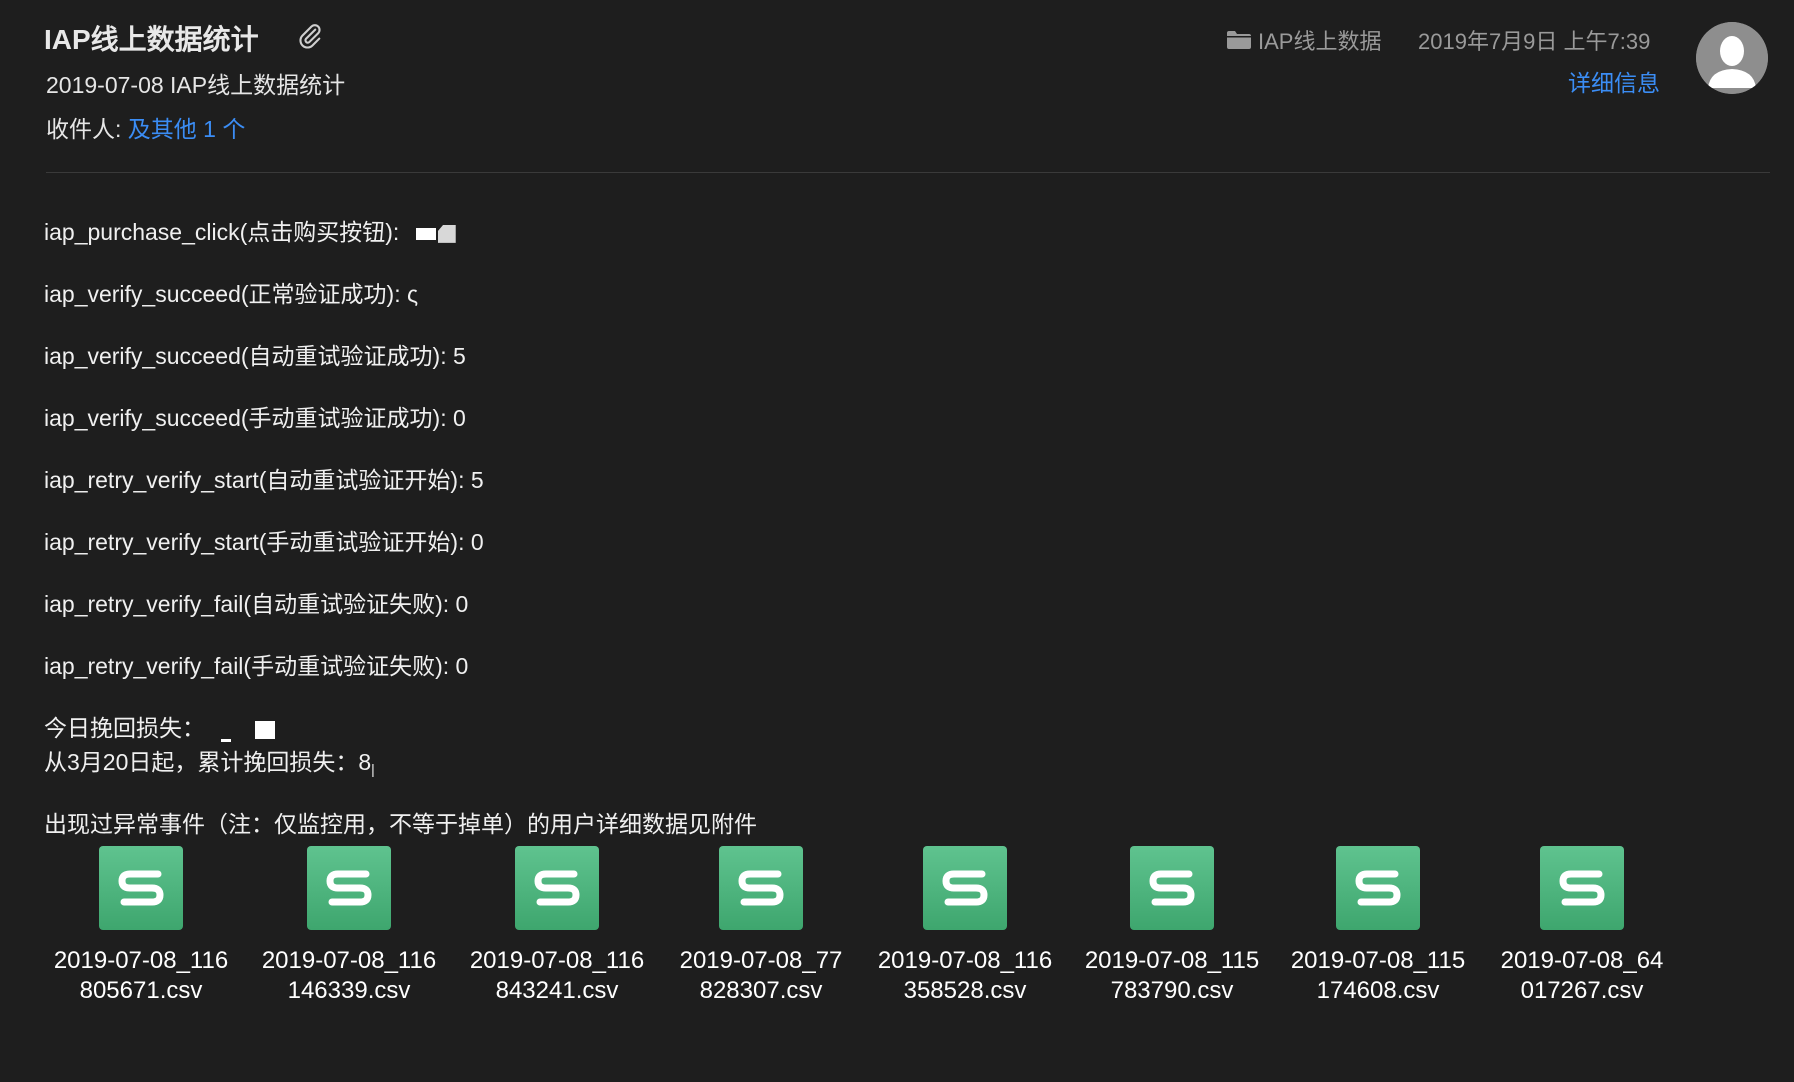 Image resolution: width=1794 pixels, height=1082 pixels. What do you see at coordinates (400, 824) in the screenshot?
I see `attachments-note: 出现过异常事件（注：仅监控用，不等于掉单）的用户详细数据见附件` at bounding box center [400, 824].